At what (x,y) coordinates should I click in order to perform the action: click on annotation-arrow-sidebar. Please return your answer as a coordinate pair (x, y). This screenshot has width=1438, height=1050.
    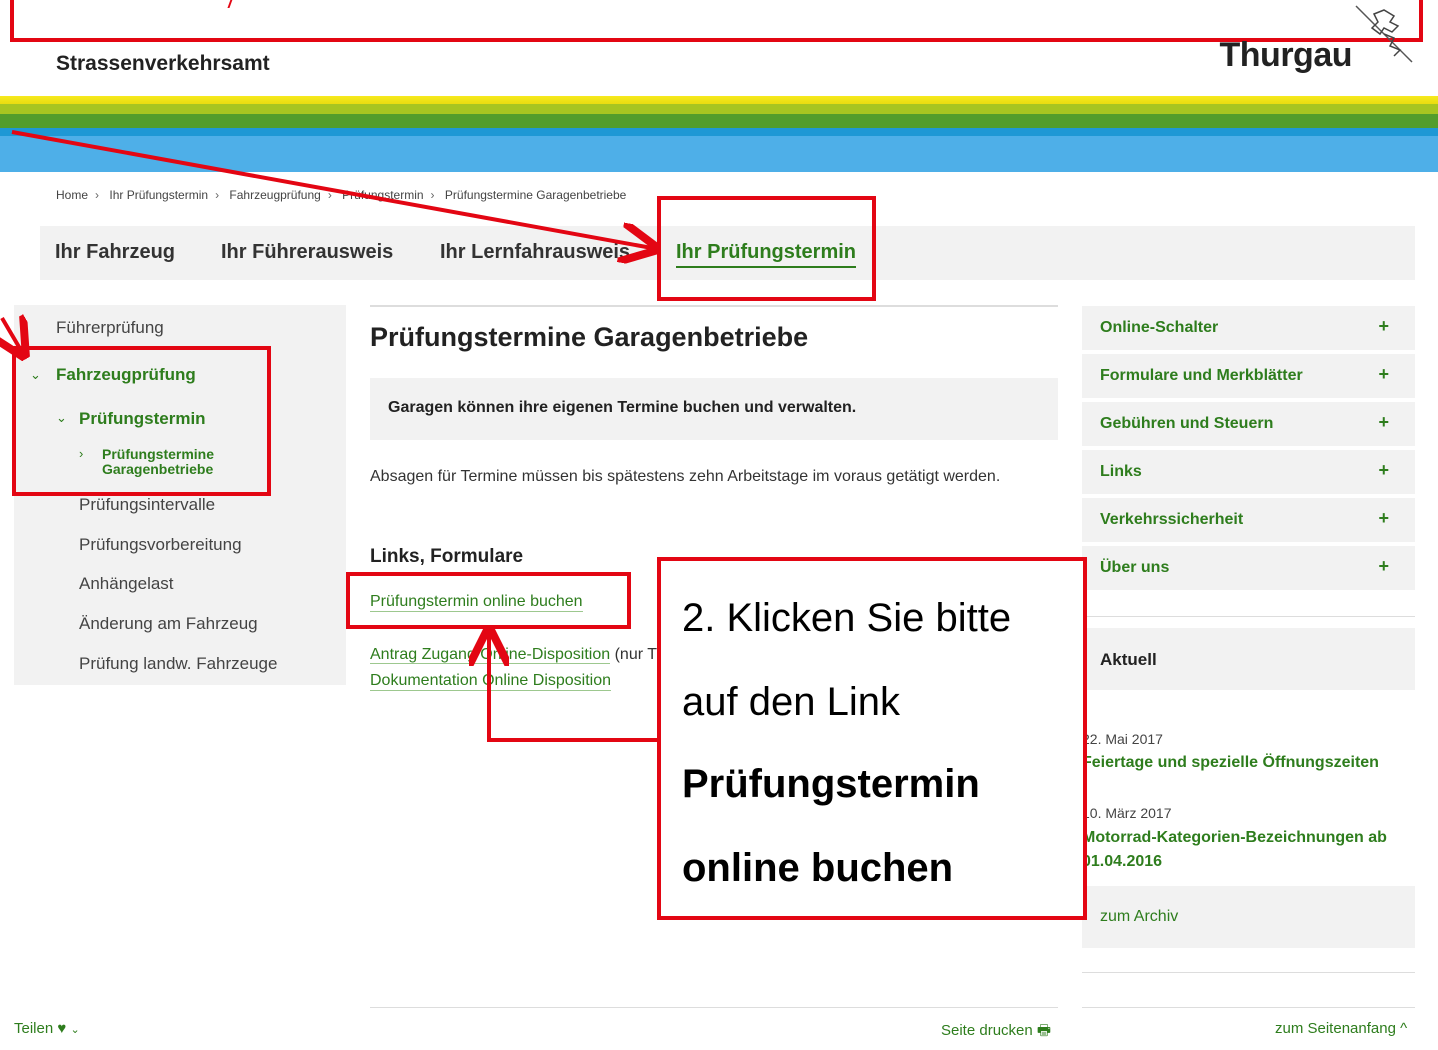
    Looking at the image, I should click on (12, 335).